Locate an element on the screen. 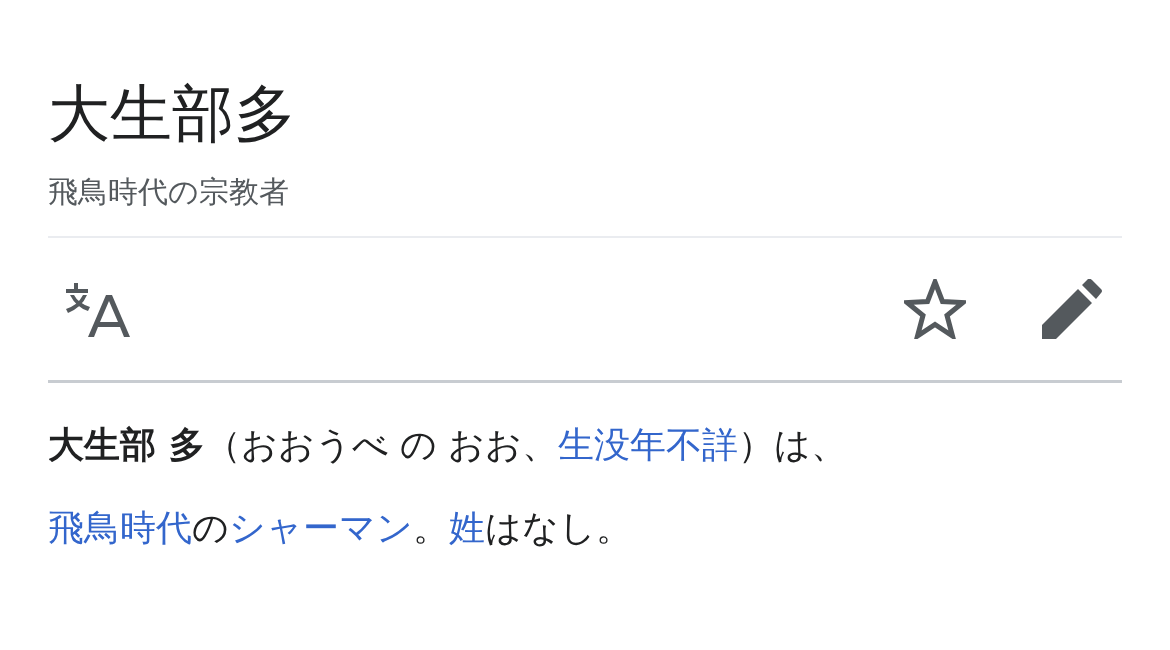  article-link: 姓 is located at coordinates (467, 527).